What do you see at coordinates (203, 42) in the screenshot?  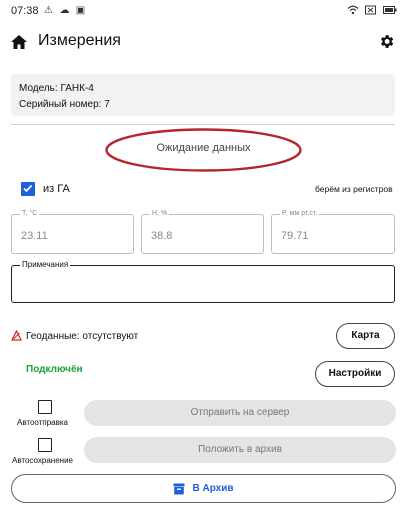 I see `app-bar: Измерения` at bounding box center [203, 42].